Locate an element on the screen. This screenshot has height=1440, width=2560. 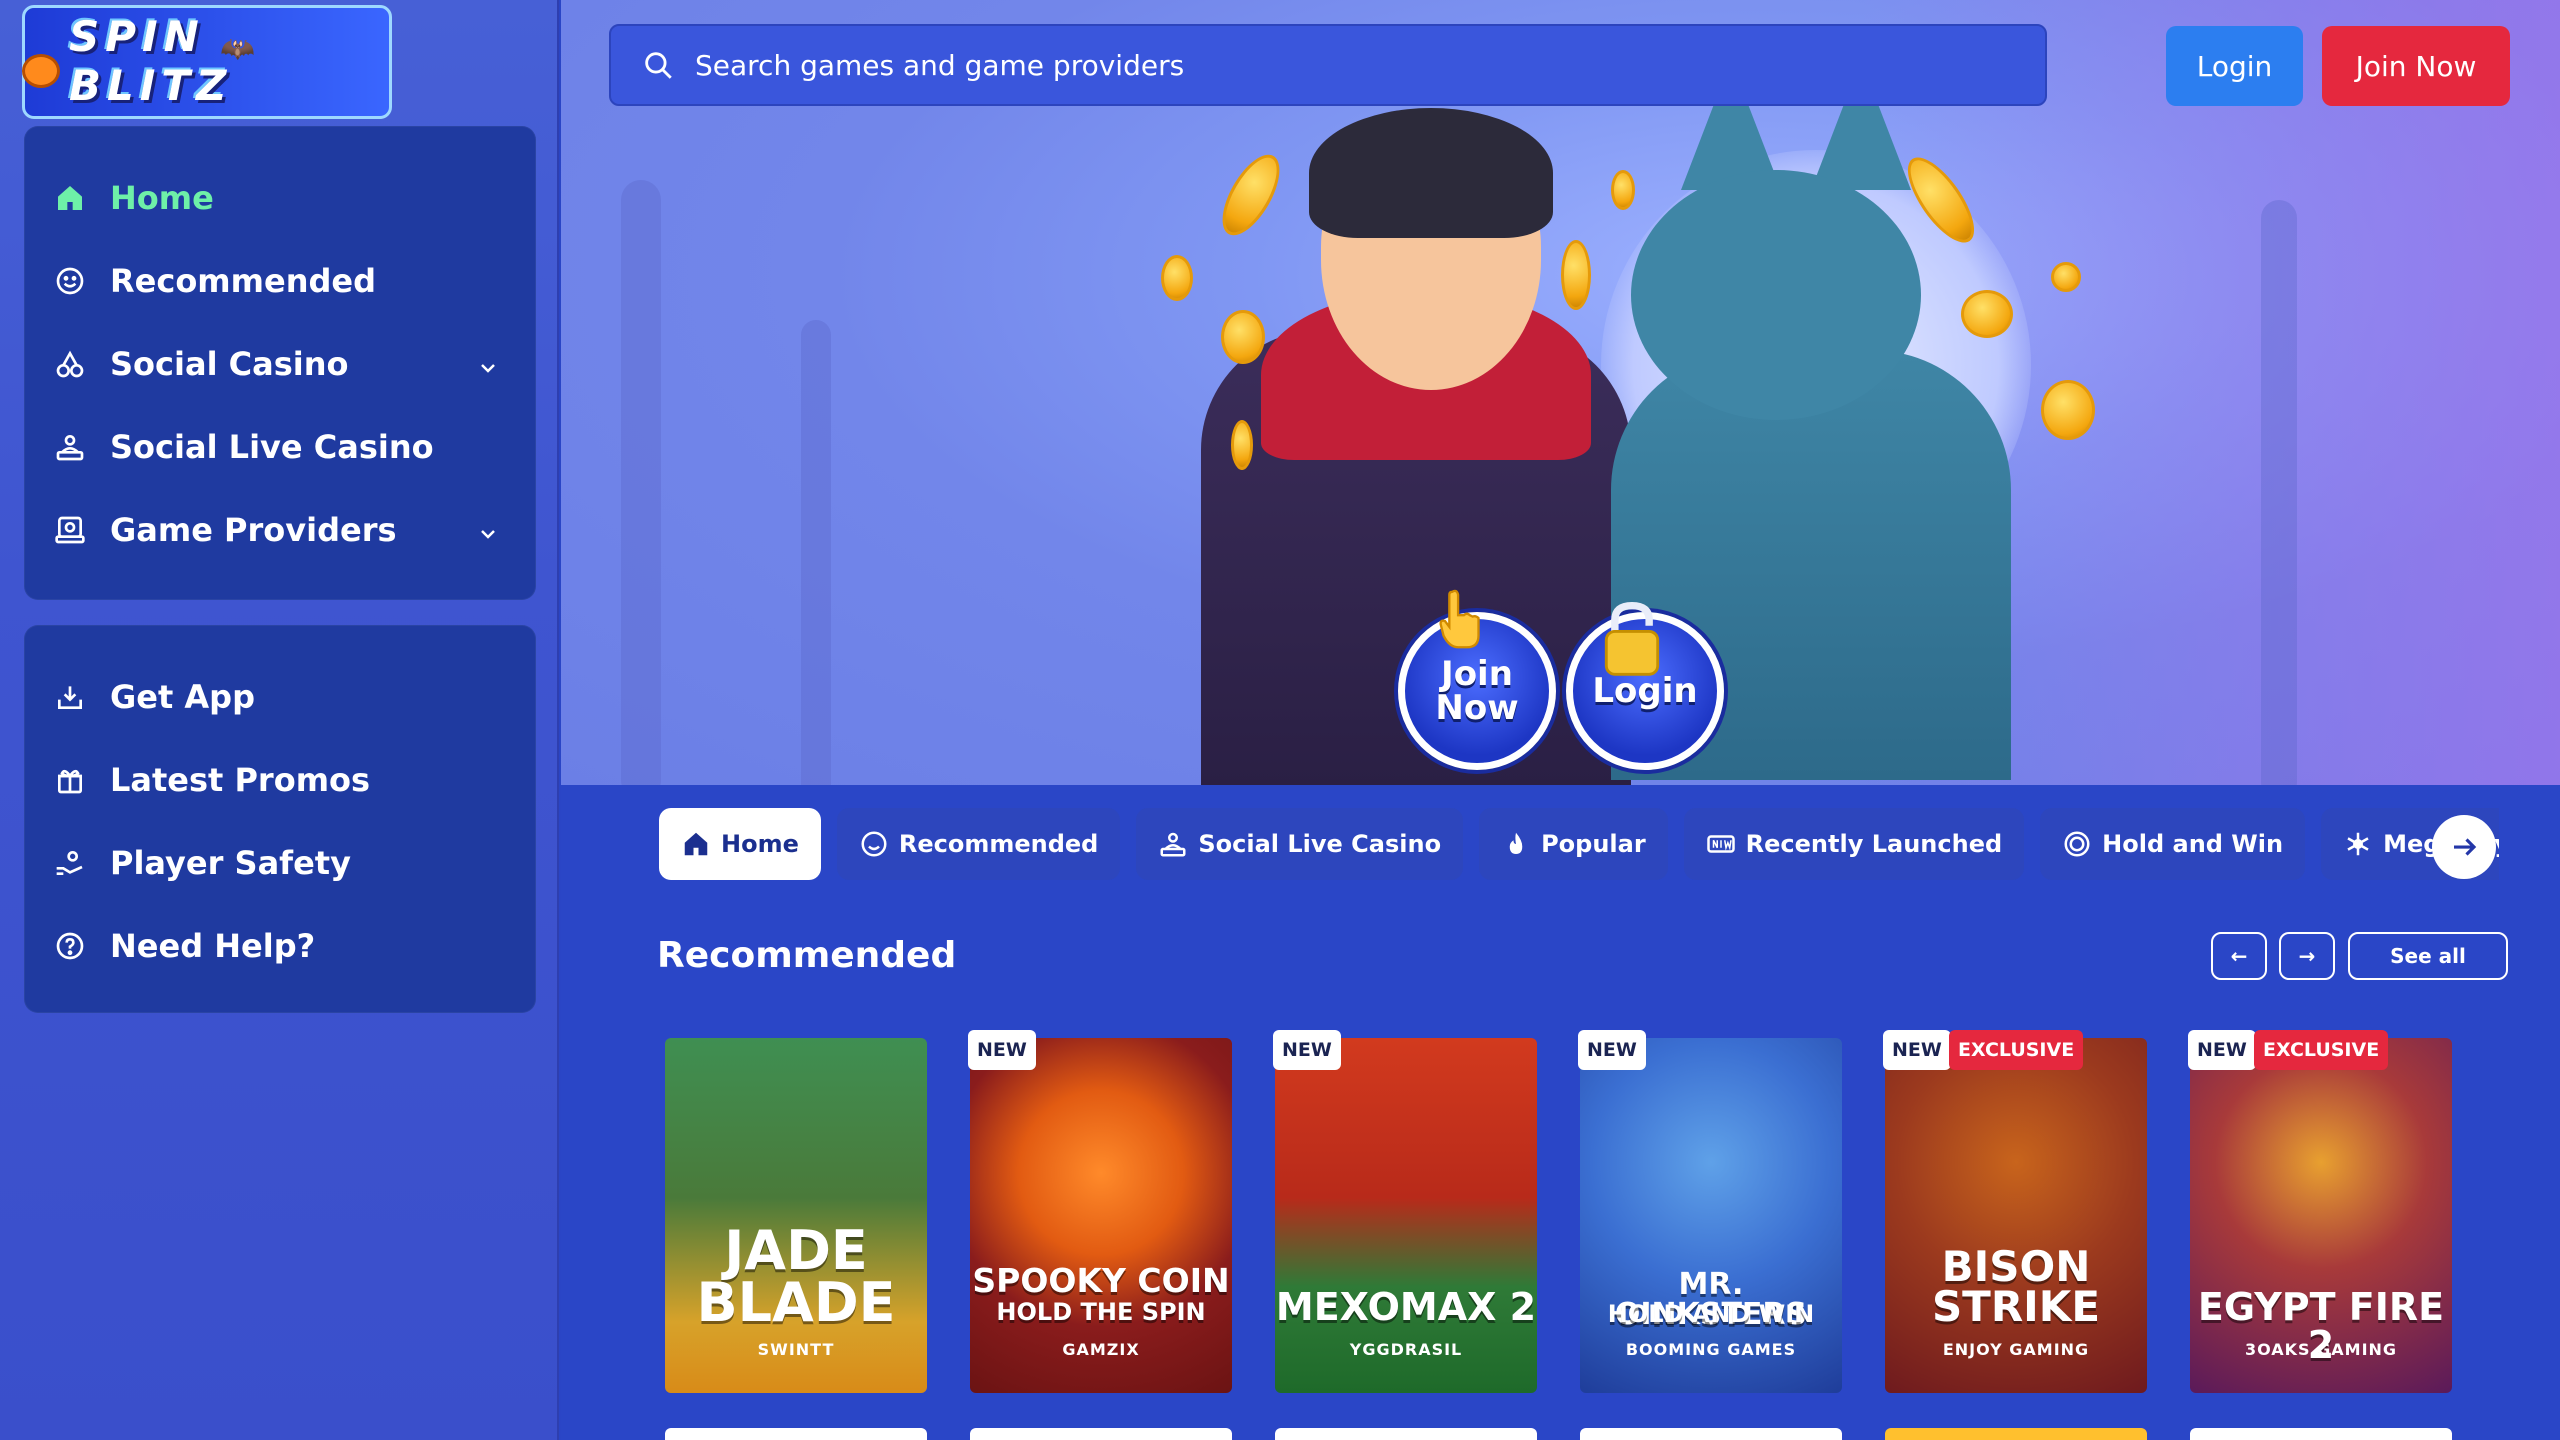
game-provider: YGGDRASIL is located at coordinates (1406, 1349).